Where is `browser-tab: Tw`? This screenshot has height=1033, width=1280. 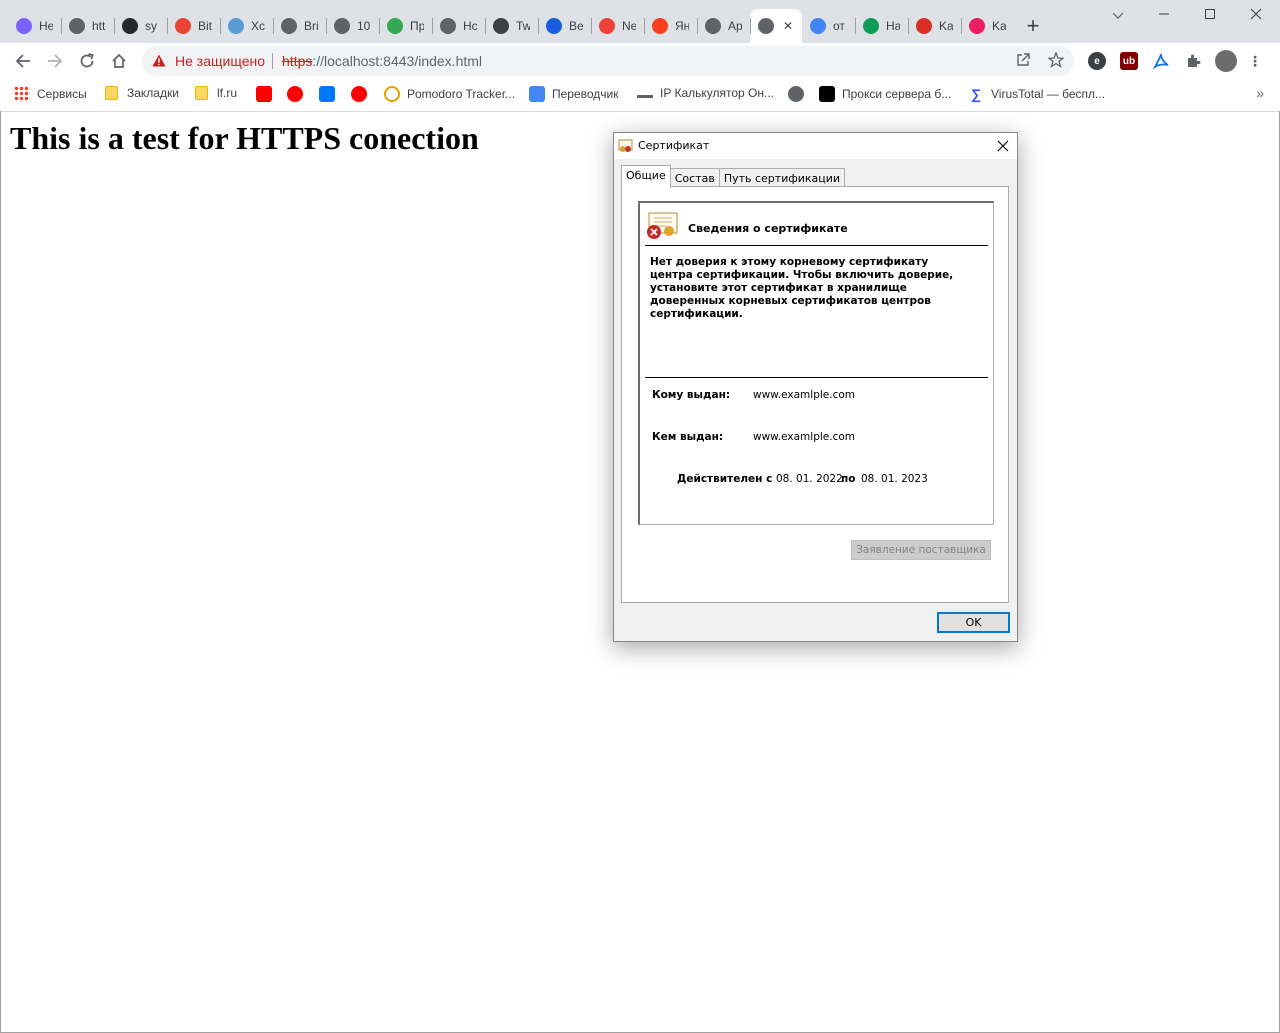 browser-tab: Tw is located at coordinates (511, 26).